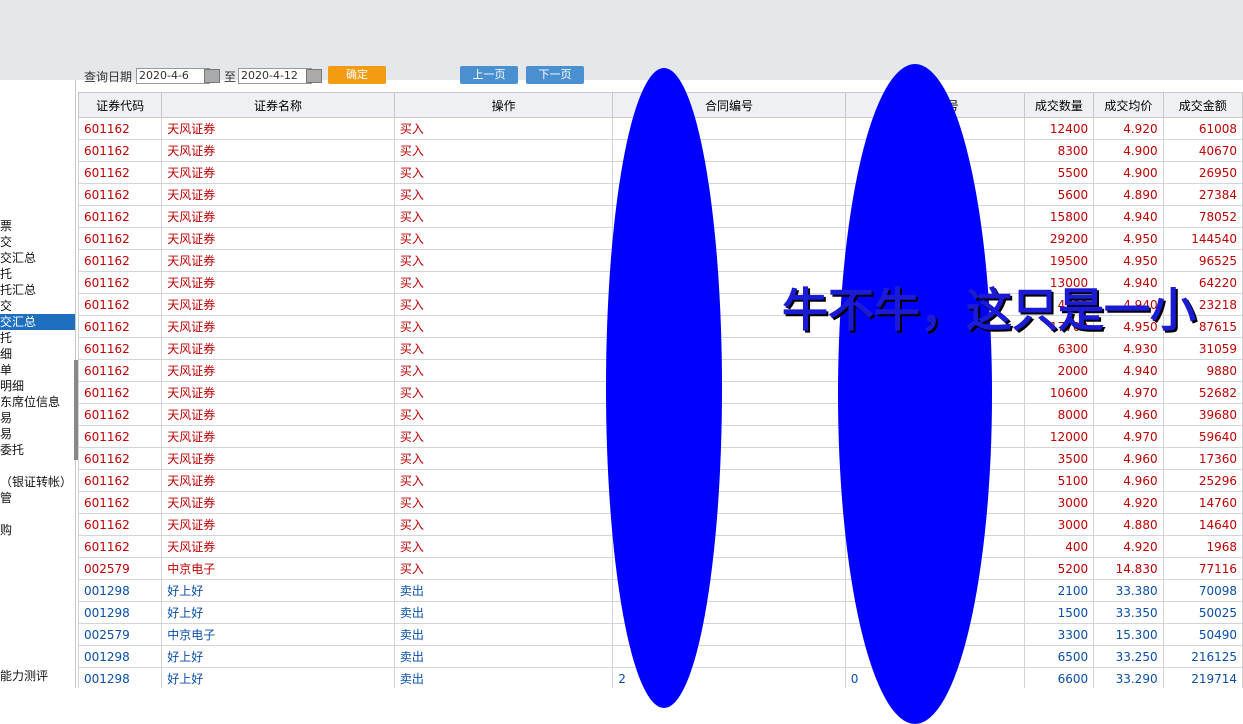 This screenshot has width=1243, height=724. What do you see at coordinates (1059, 370) in the screenshot?
I see `cell-quantity: 2000` at bounding box center [1059, 370].